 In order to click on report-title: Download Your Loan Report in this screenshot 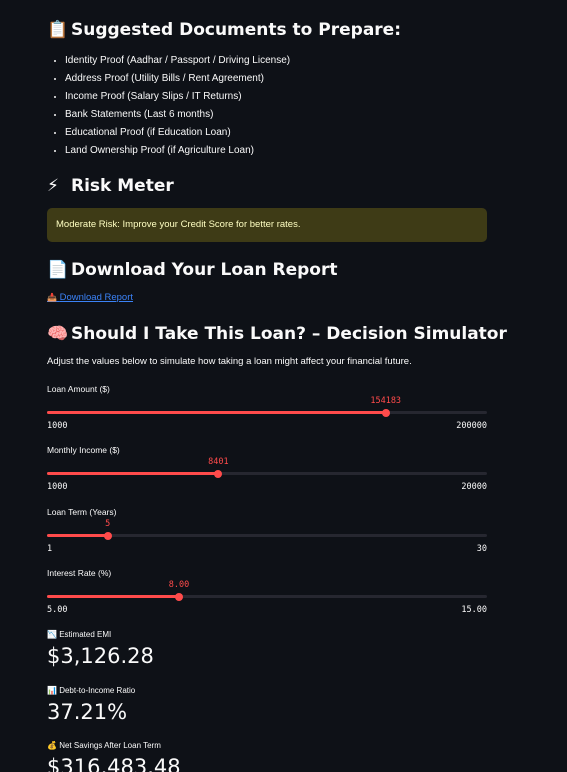, I will do `click(204, 270)`.